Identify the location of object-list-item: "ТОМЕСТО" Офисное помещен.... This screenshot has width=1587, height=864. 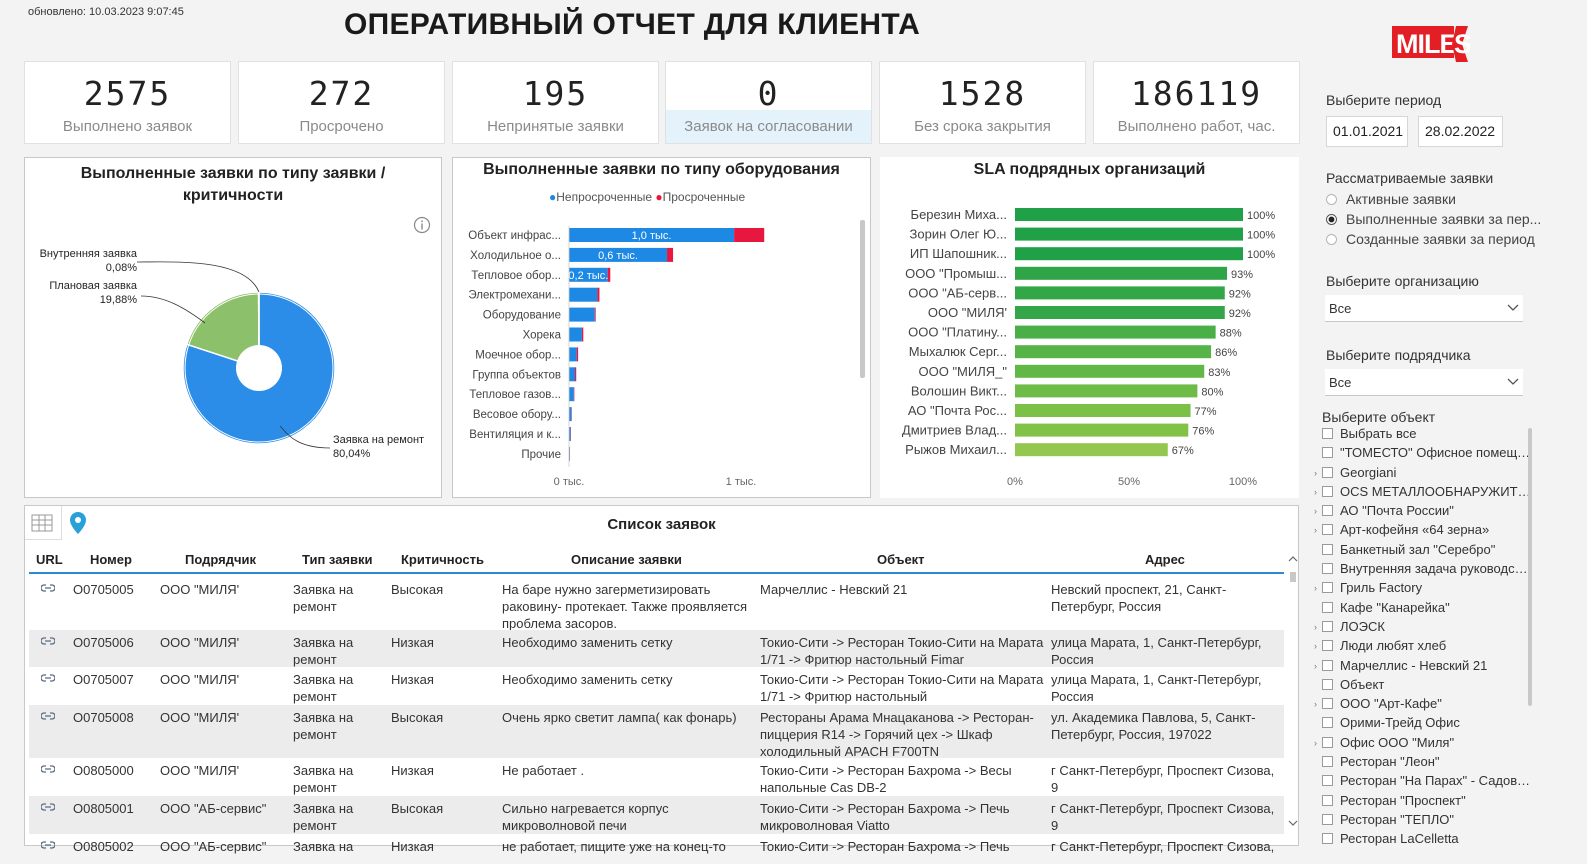
(1423, 454).